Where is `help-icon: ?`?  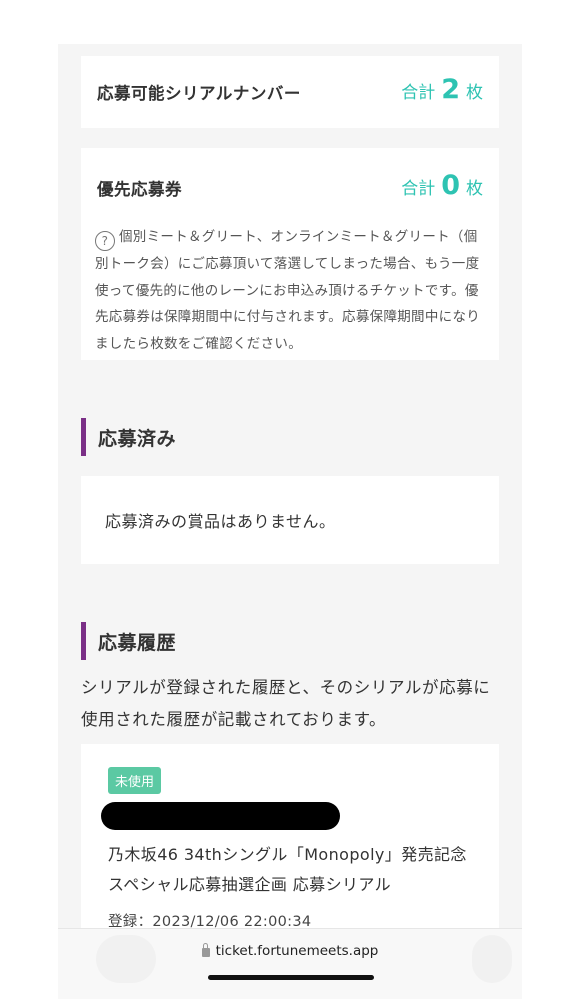
help-icon: ? is located at coordinates (105, 241).